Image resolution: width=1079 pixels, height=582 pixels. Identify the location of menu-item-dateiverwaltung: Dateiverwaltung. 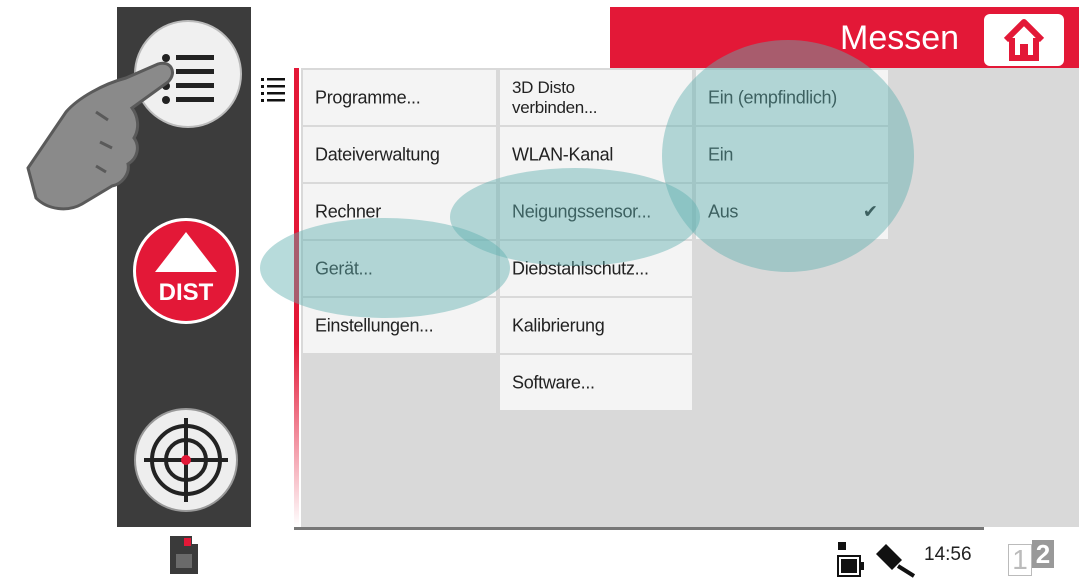
(399, 154).